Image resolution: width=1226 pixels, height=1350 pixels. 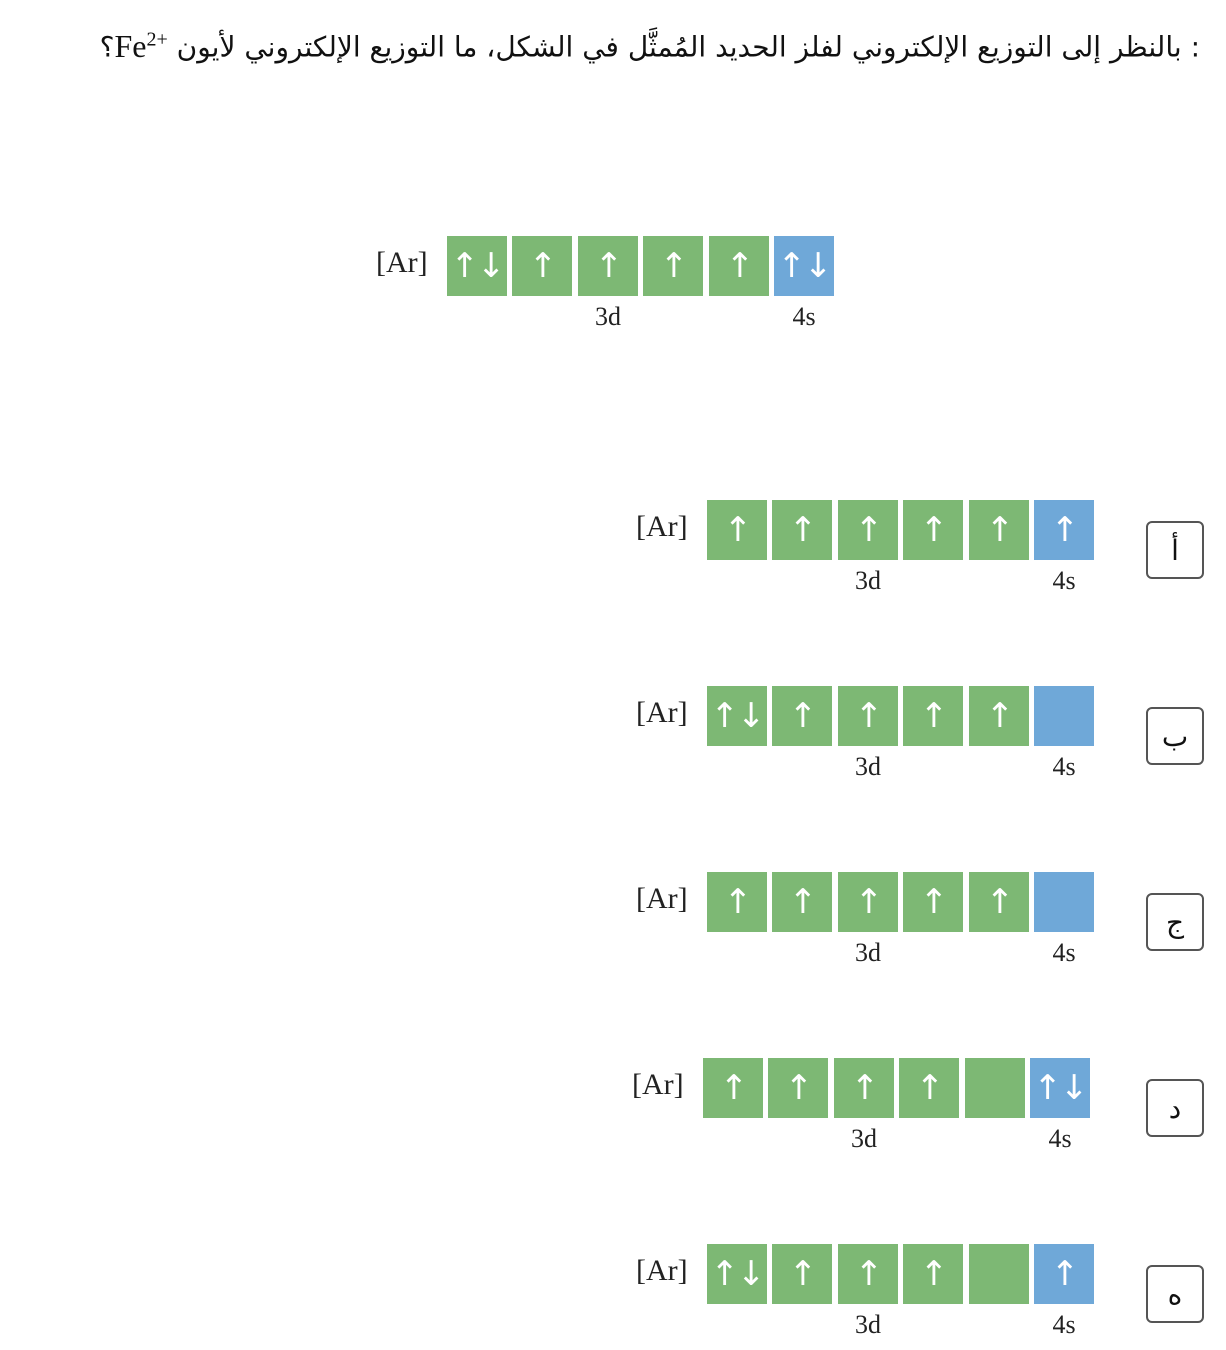 I want to click on option-b-configuration: [Ar] ↑↓ ↑ ↑ ↑ ↑ 3d 4s, so click(x=866, y=736).